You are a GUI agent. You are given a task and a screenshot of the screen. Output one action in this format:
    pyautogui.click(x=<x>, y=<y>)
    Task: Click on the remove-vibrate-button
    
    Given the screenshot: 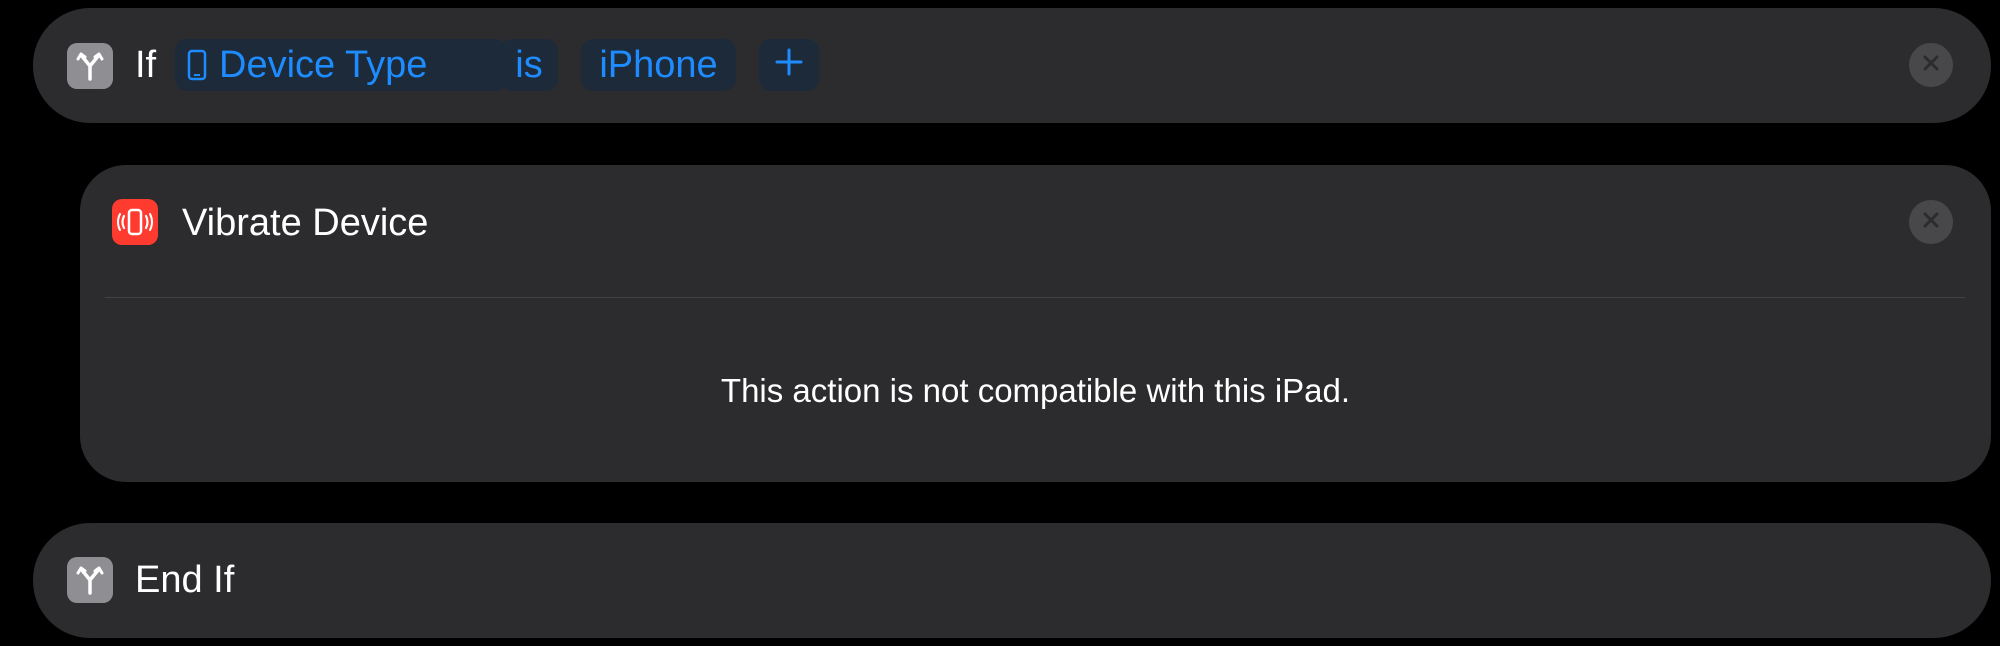 What is the action you would take?
    pyautogui.click(x=1931, y=222)
    